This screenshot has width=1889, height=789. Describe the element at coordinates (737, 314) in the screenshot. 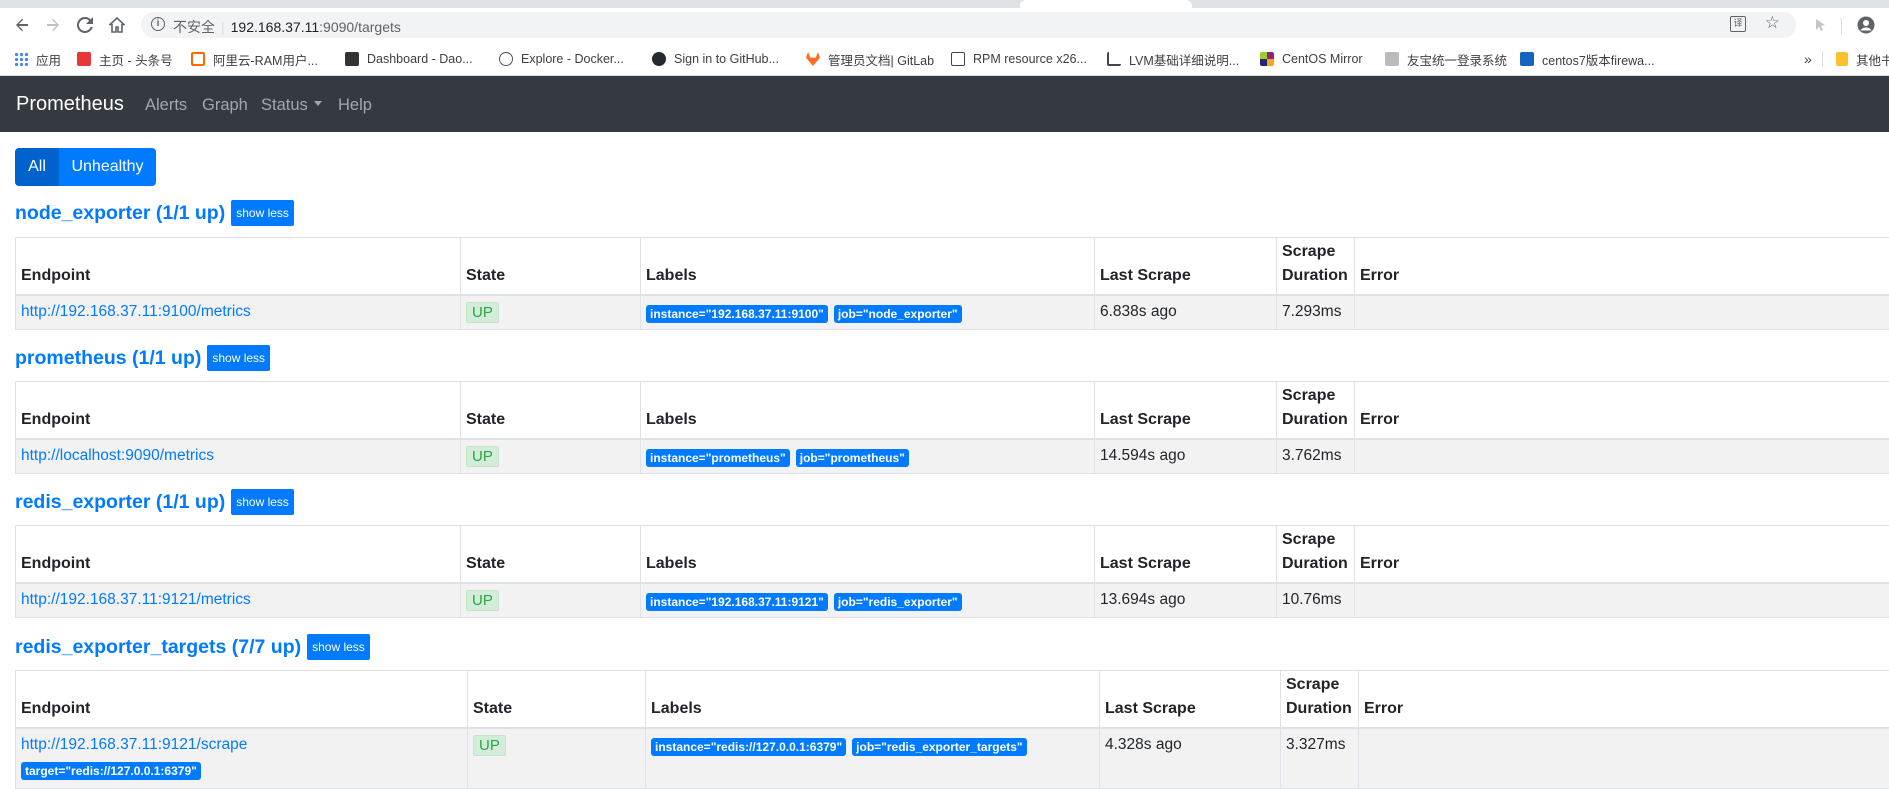

I see `label-badge: instance="192.168.37.11:9100"` at that location.